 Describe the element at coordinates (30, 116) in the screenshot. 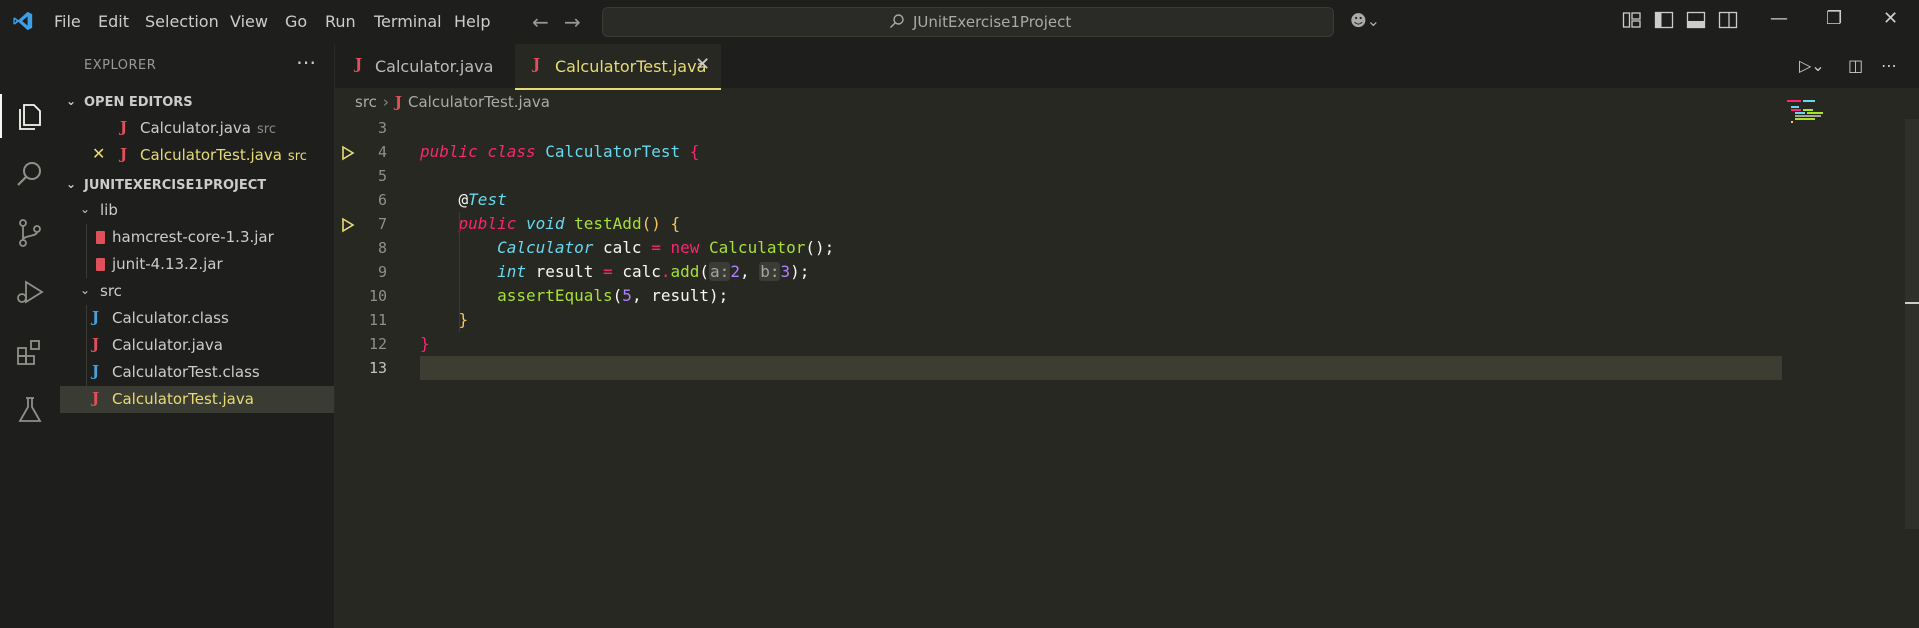

I see `files-icon` at that location.